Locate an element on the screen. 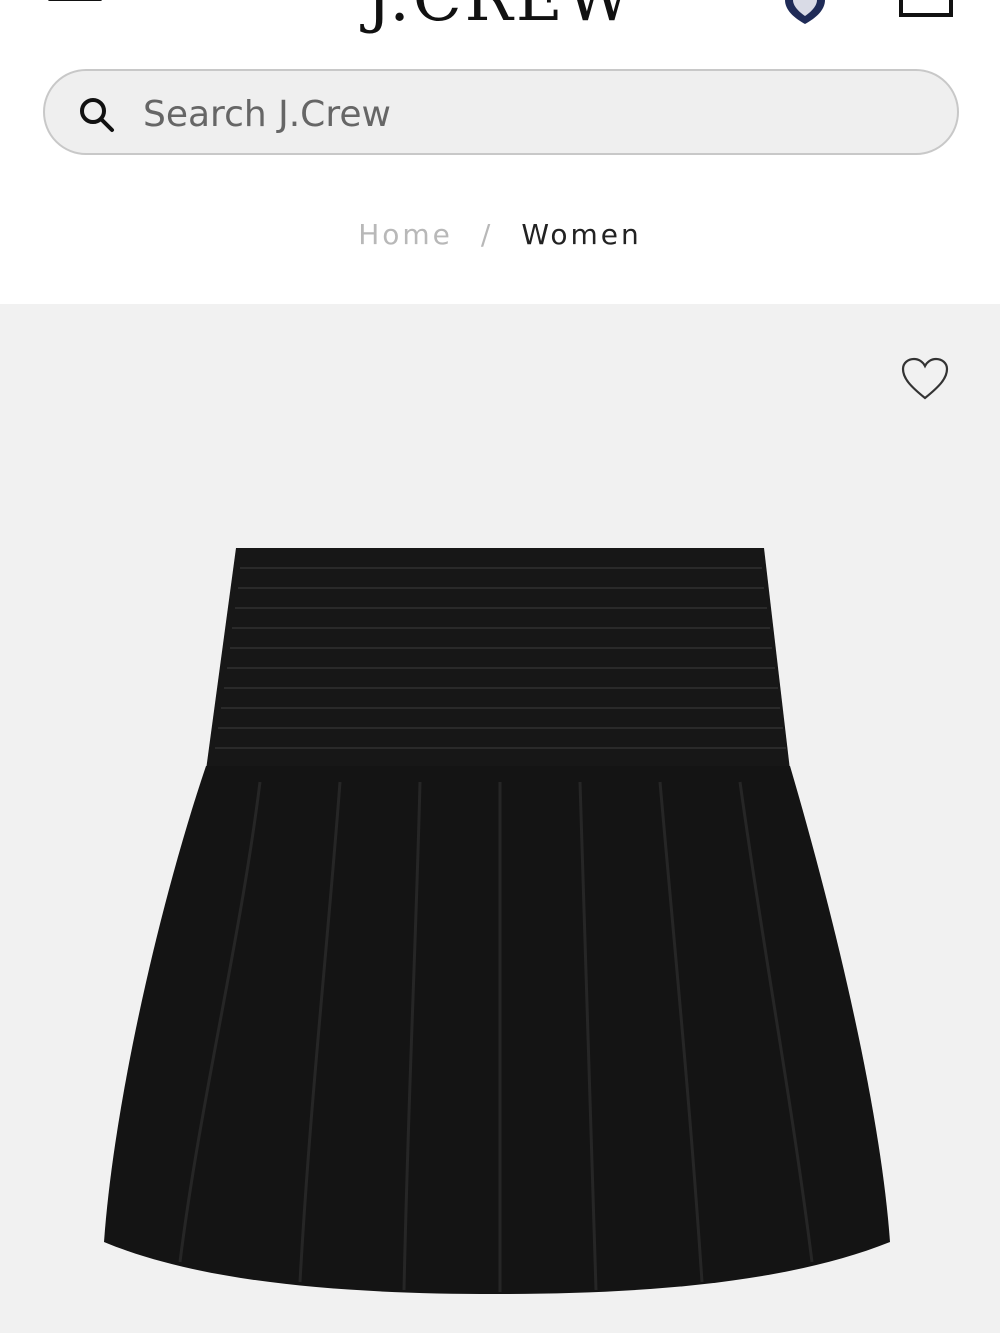  logo: J.CREW is located at coordinates (500, 18).